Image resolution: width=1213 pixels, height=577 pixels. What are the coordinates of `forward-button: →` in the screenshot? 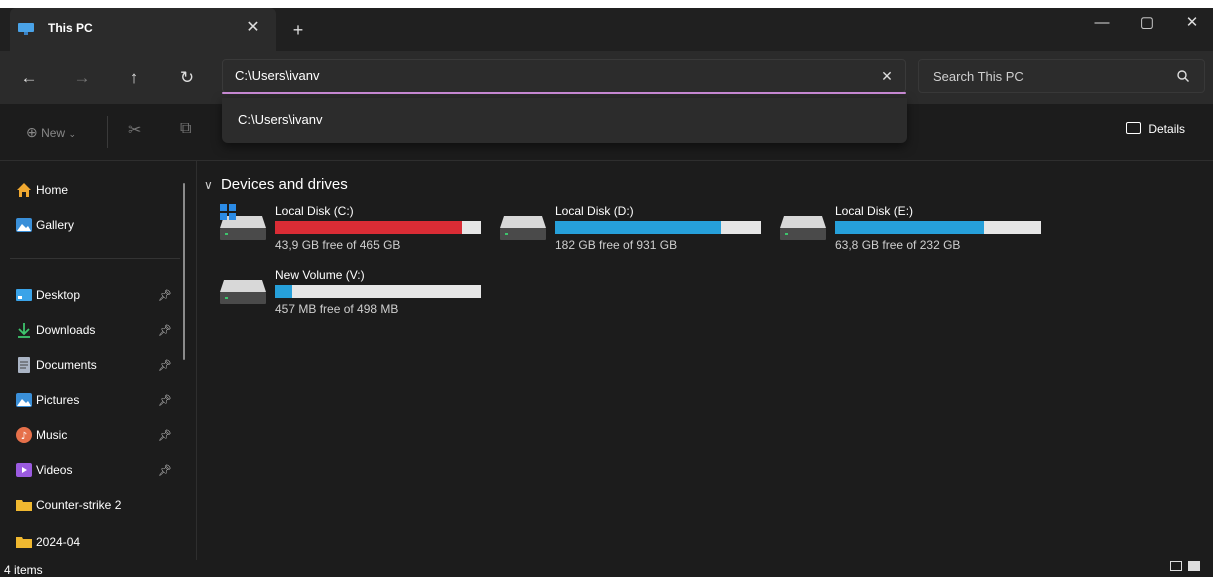 It's located at (82, 78).